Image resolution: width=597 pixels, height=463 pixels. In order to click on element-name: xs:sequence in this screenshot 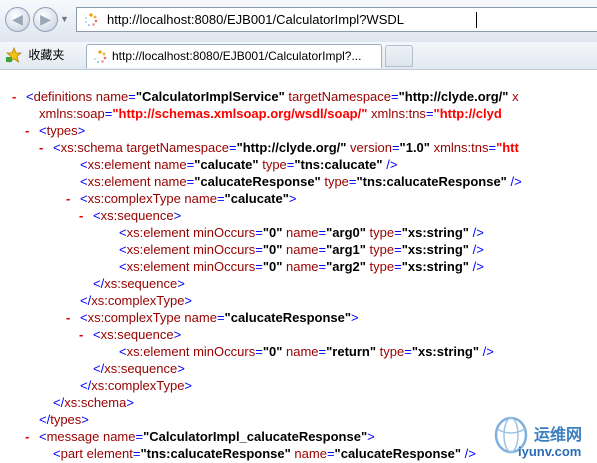, I will do `click(141, 368)`.